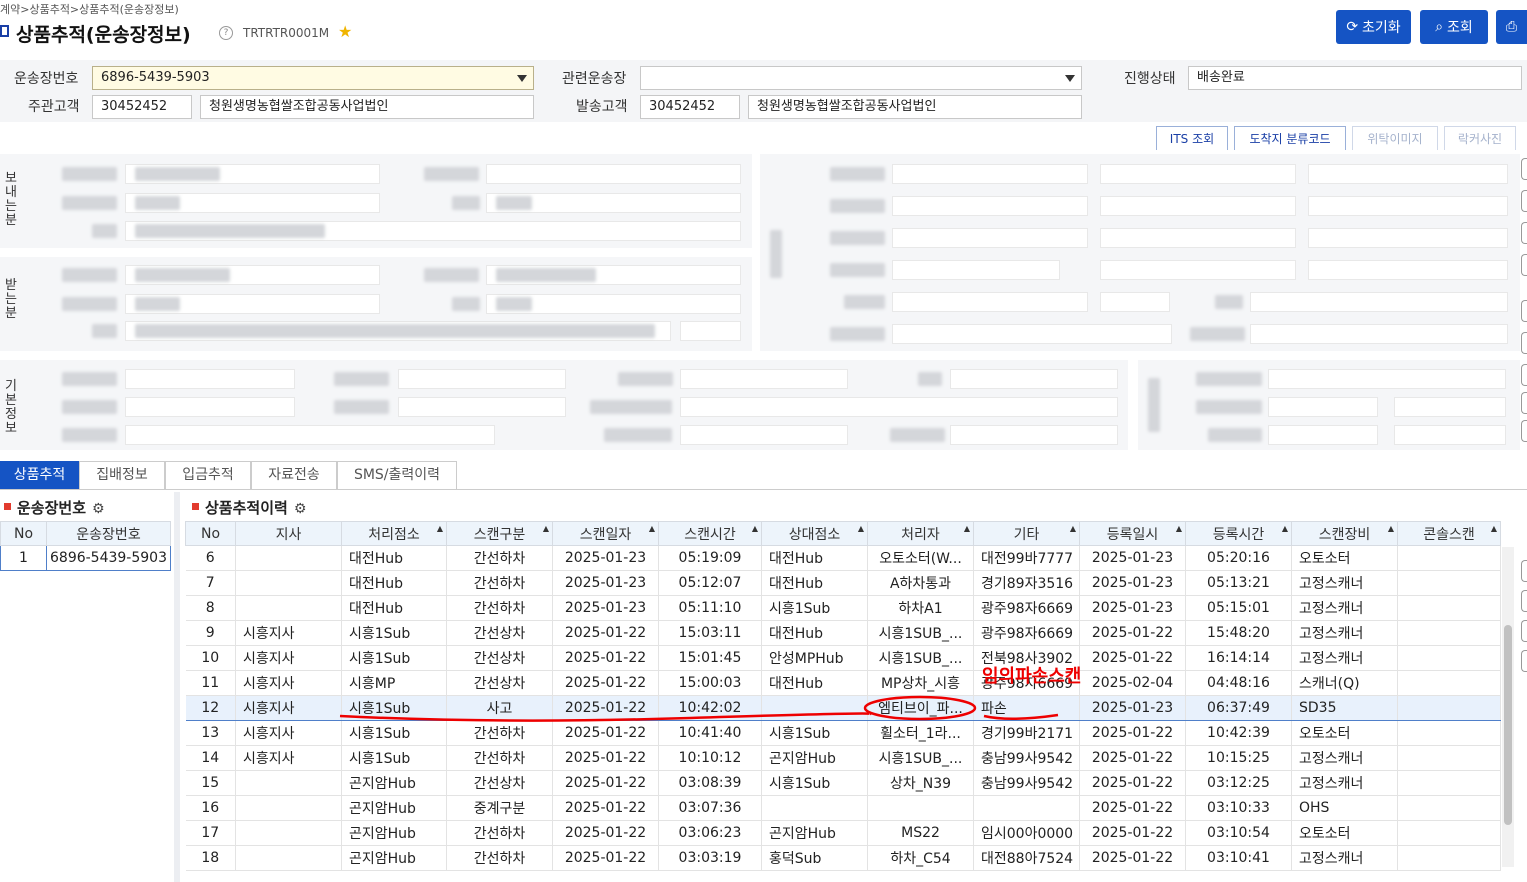  What do you see at coordinates (1449, 533) in the screenshot?
I see `column-header: 콘솔스캔 ▲` at bounding box center [1449, 533].